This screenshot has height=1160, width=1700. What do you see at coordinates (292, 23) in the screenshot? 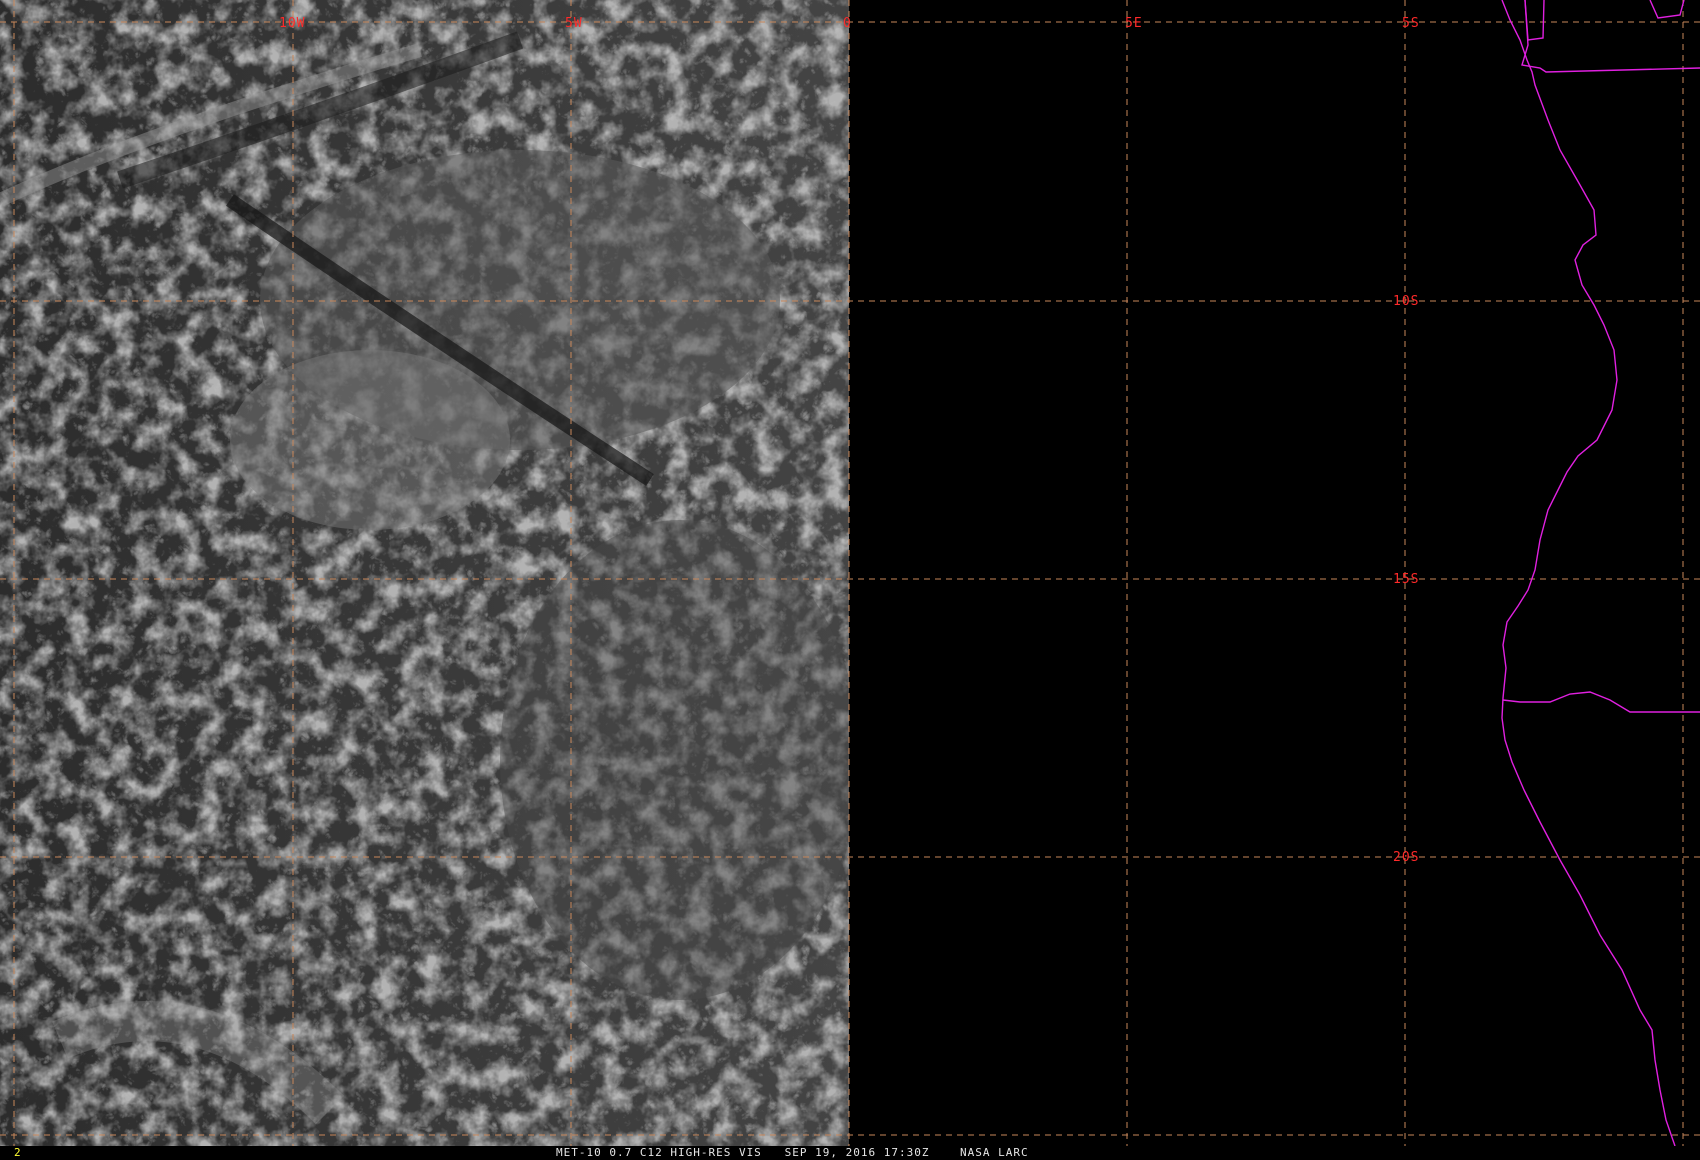
I see `lon-label-10w: 10W` at bounding box center [292, 23].